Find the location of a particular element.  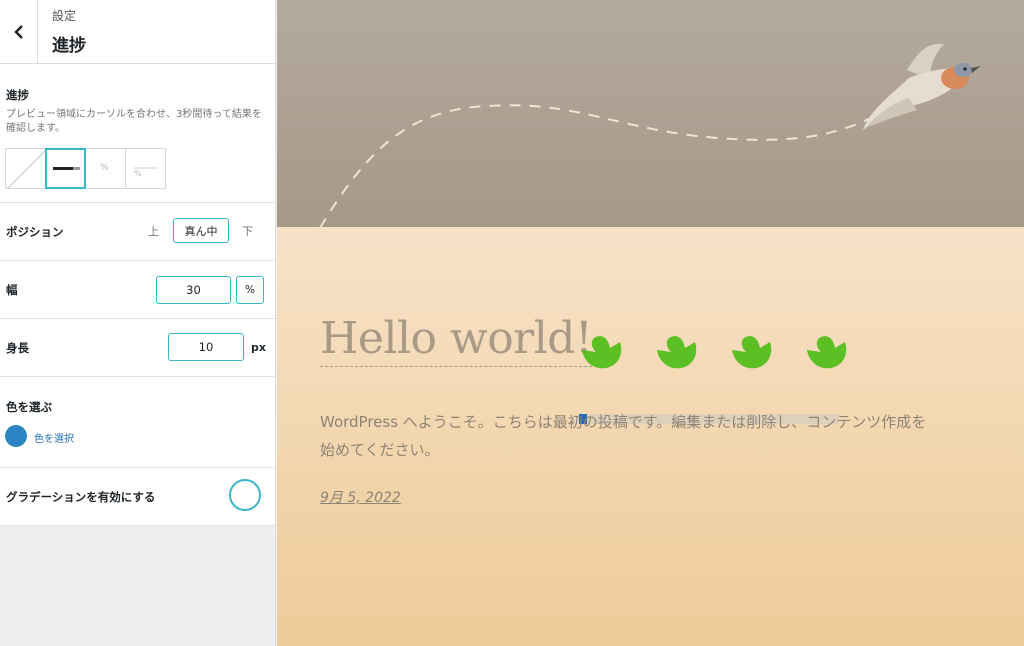

style-option-bar is located at coordinates (65, 168).